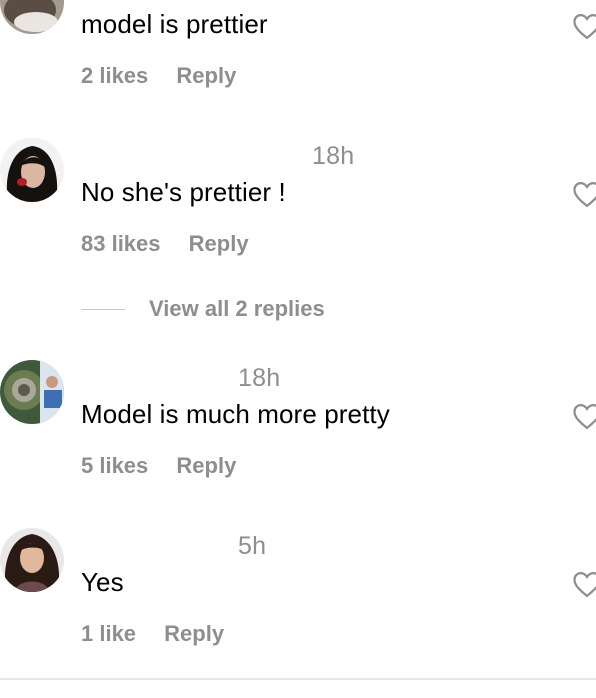 The width and height of the screenshot is (596, 698). Describe the element at coordinates (174, 24) in the screenshot. I see `comment-text: model is prettier` at that location.